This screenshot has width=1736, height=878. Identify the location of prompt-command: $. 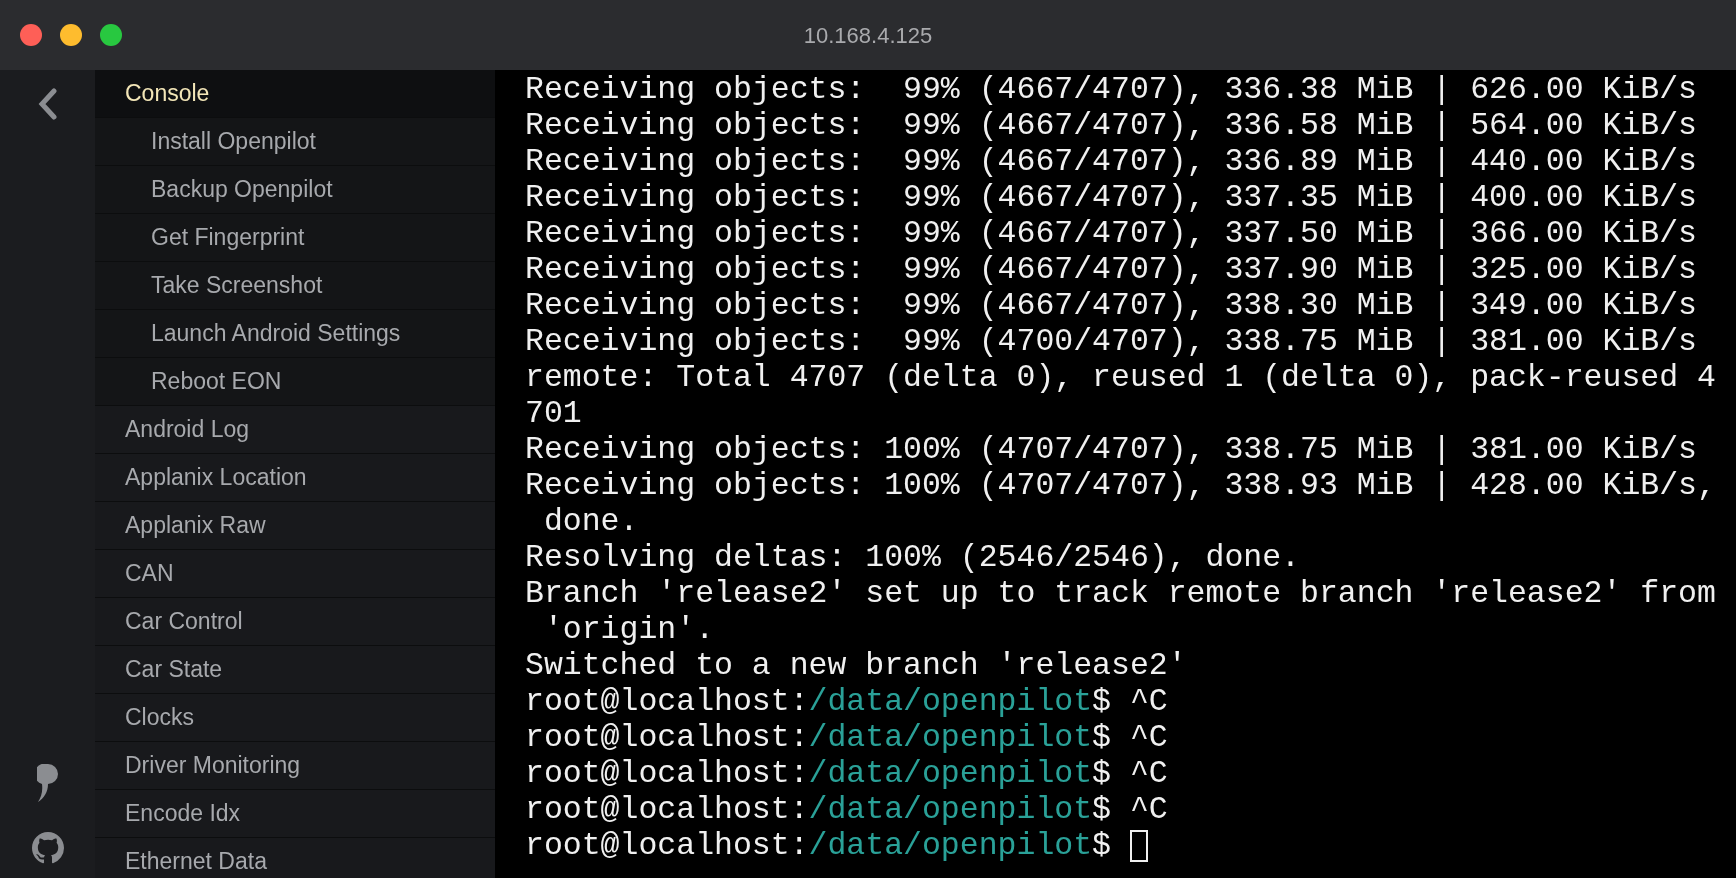
(1102, 846).